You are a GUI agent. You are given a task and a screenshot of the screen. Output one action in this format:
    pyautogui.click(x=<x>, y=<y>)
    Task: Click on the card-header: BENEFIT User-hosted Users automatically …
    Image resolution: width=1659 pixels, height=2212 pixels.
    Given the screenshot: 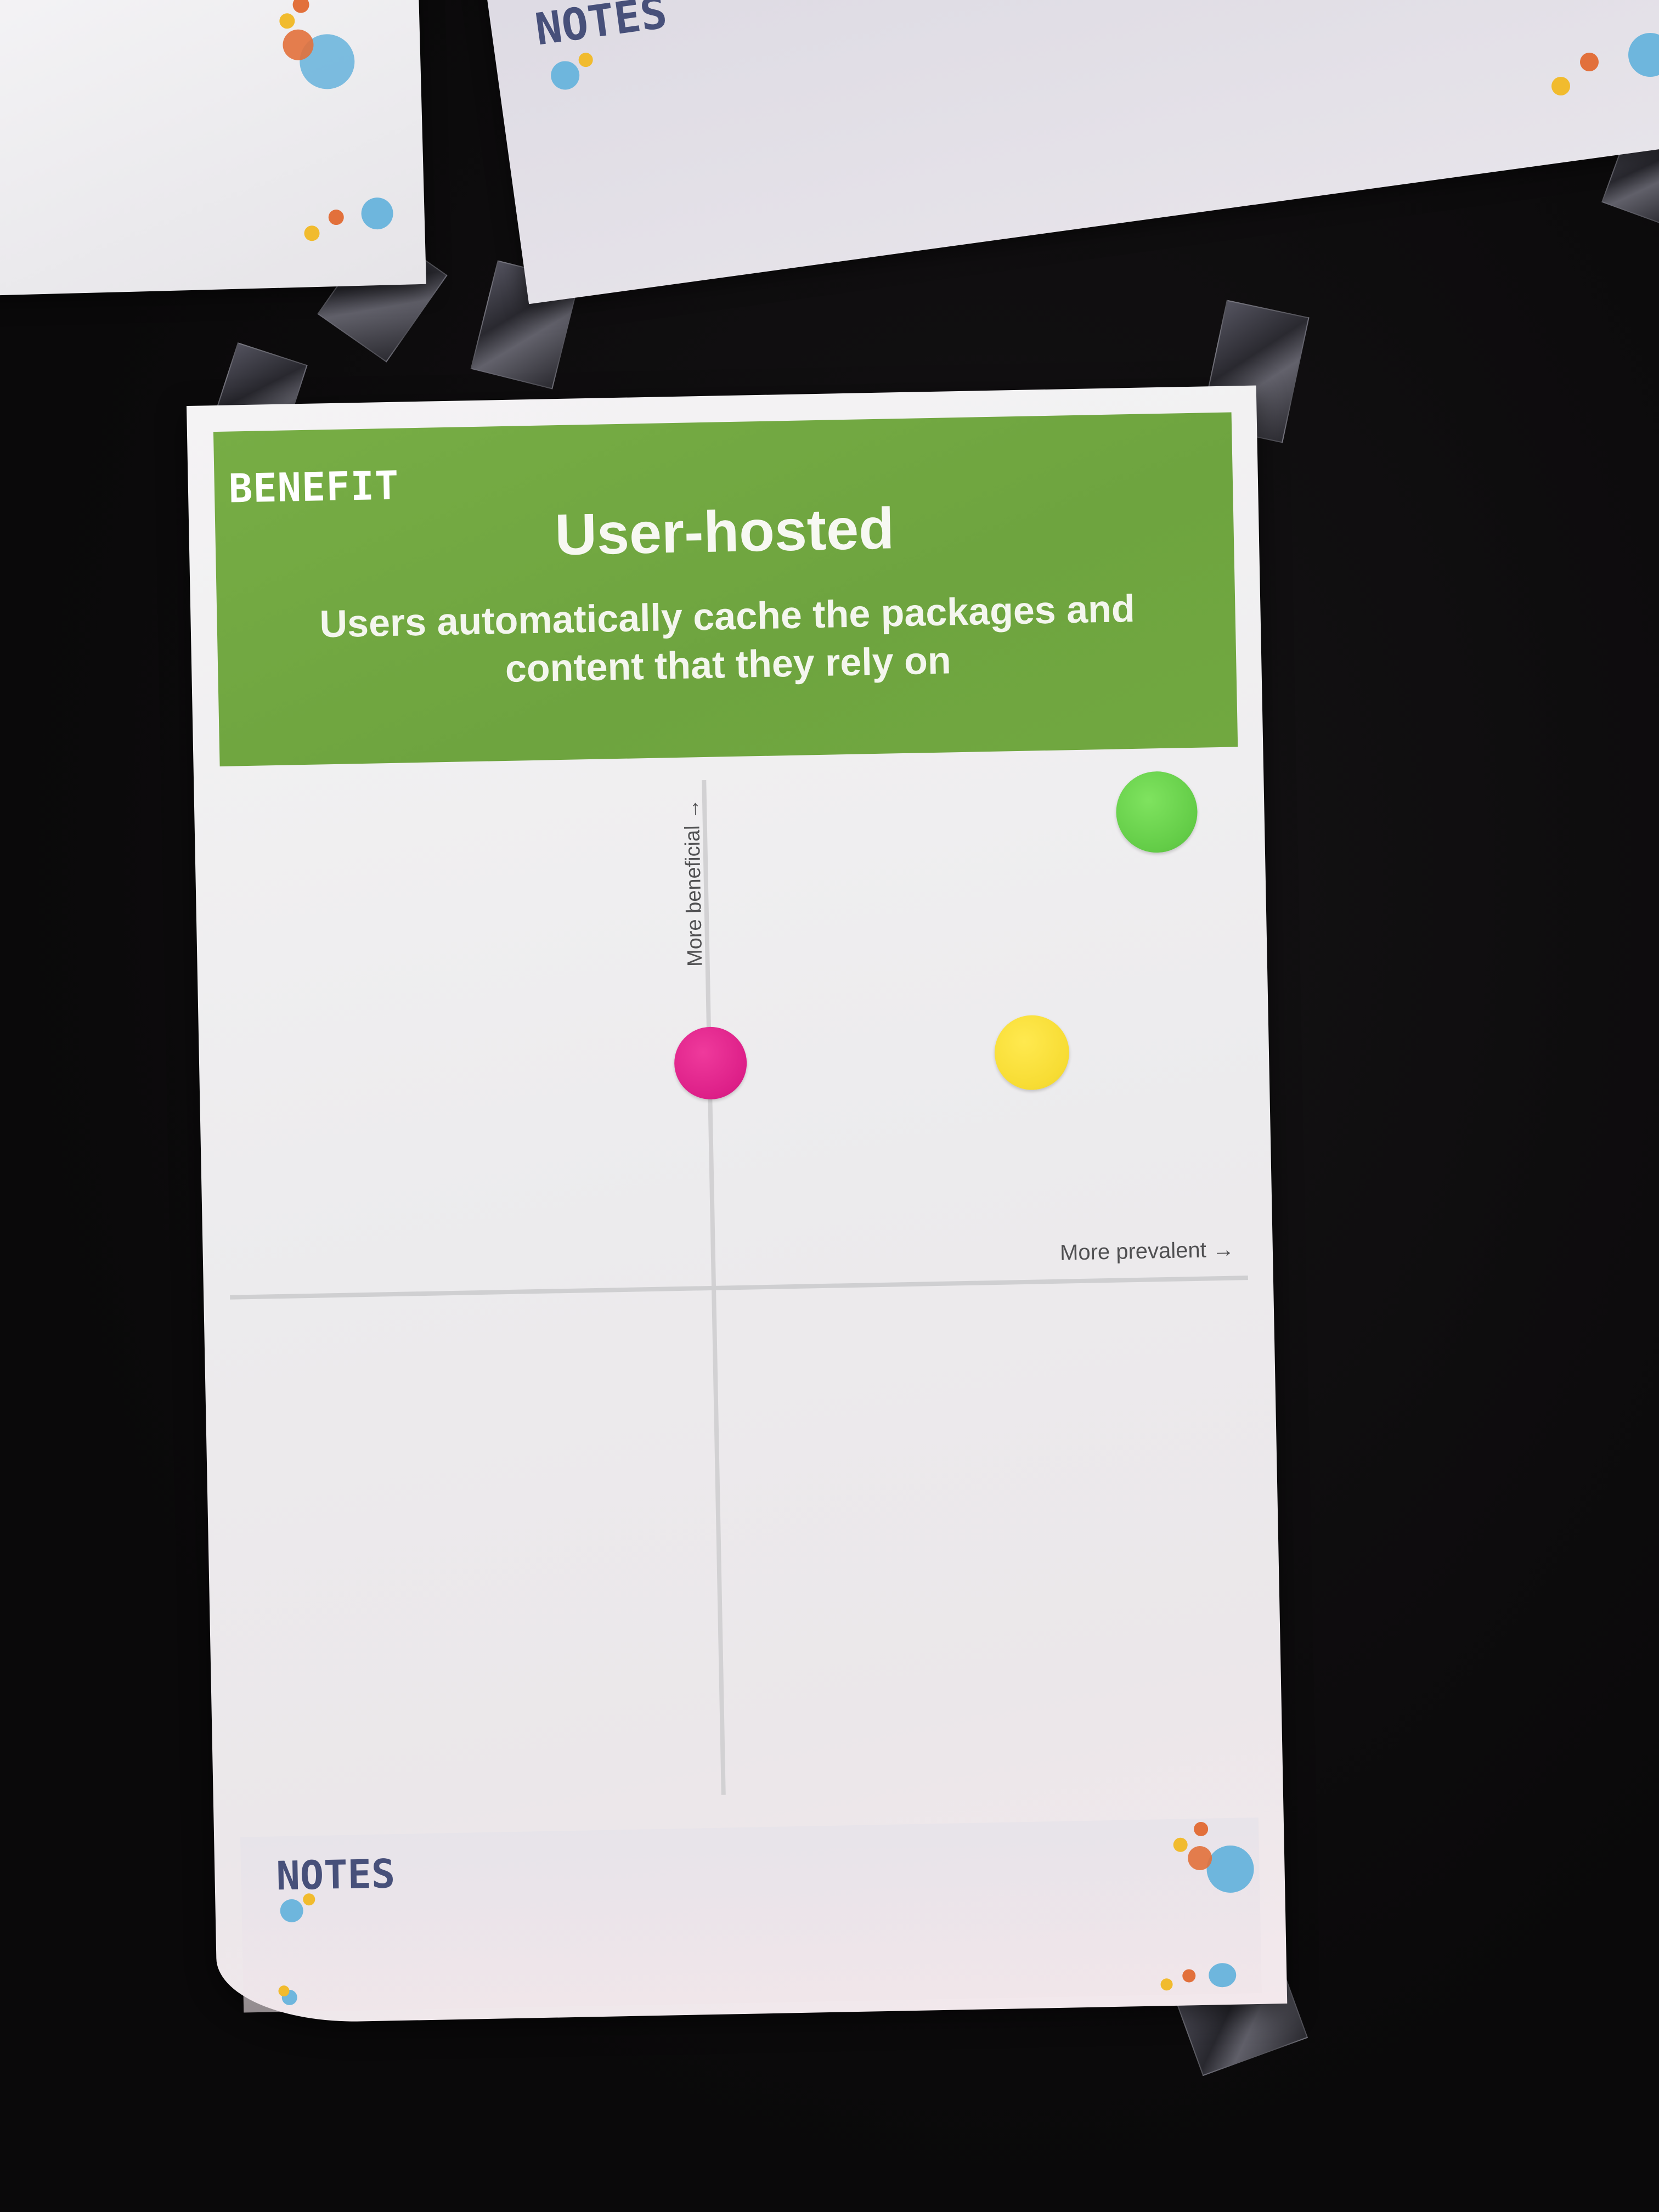 What is the action you would take?
    pyautogui.click(x=725, y=589)
    